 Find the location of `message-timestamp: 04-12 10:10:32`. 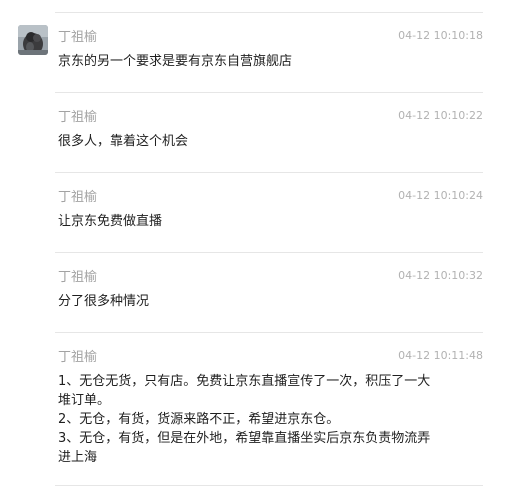

message-timestamp: 04-12 10:10:32 is located at coordinates (440, 275).